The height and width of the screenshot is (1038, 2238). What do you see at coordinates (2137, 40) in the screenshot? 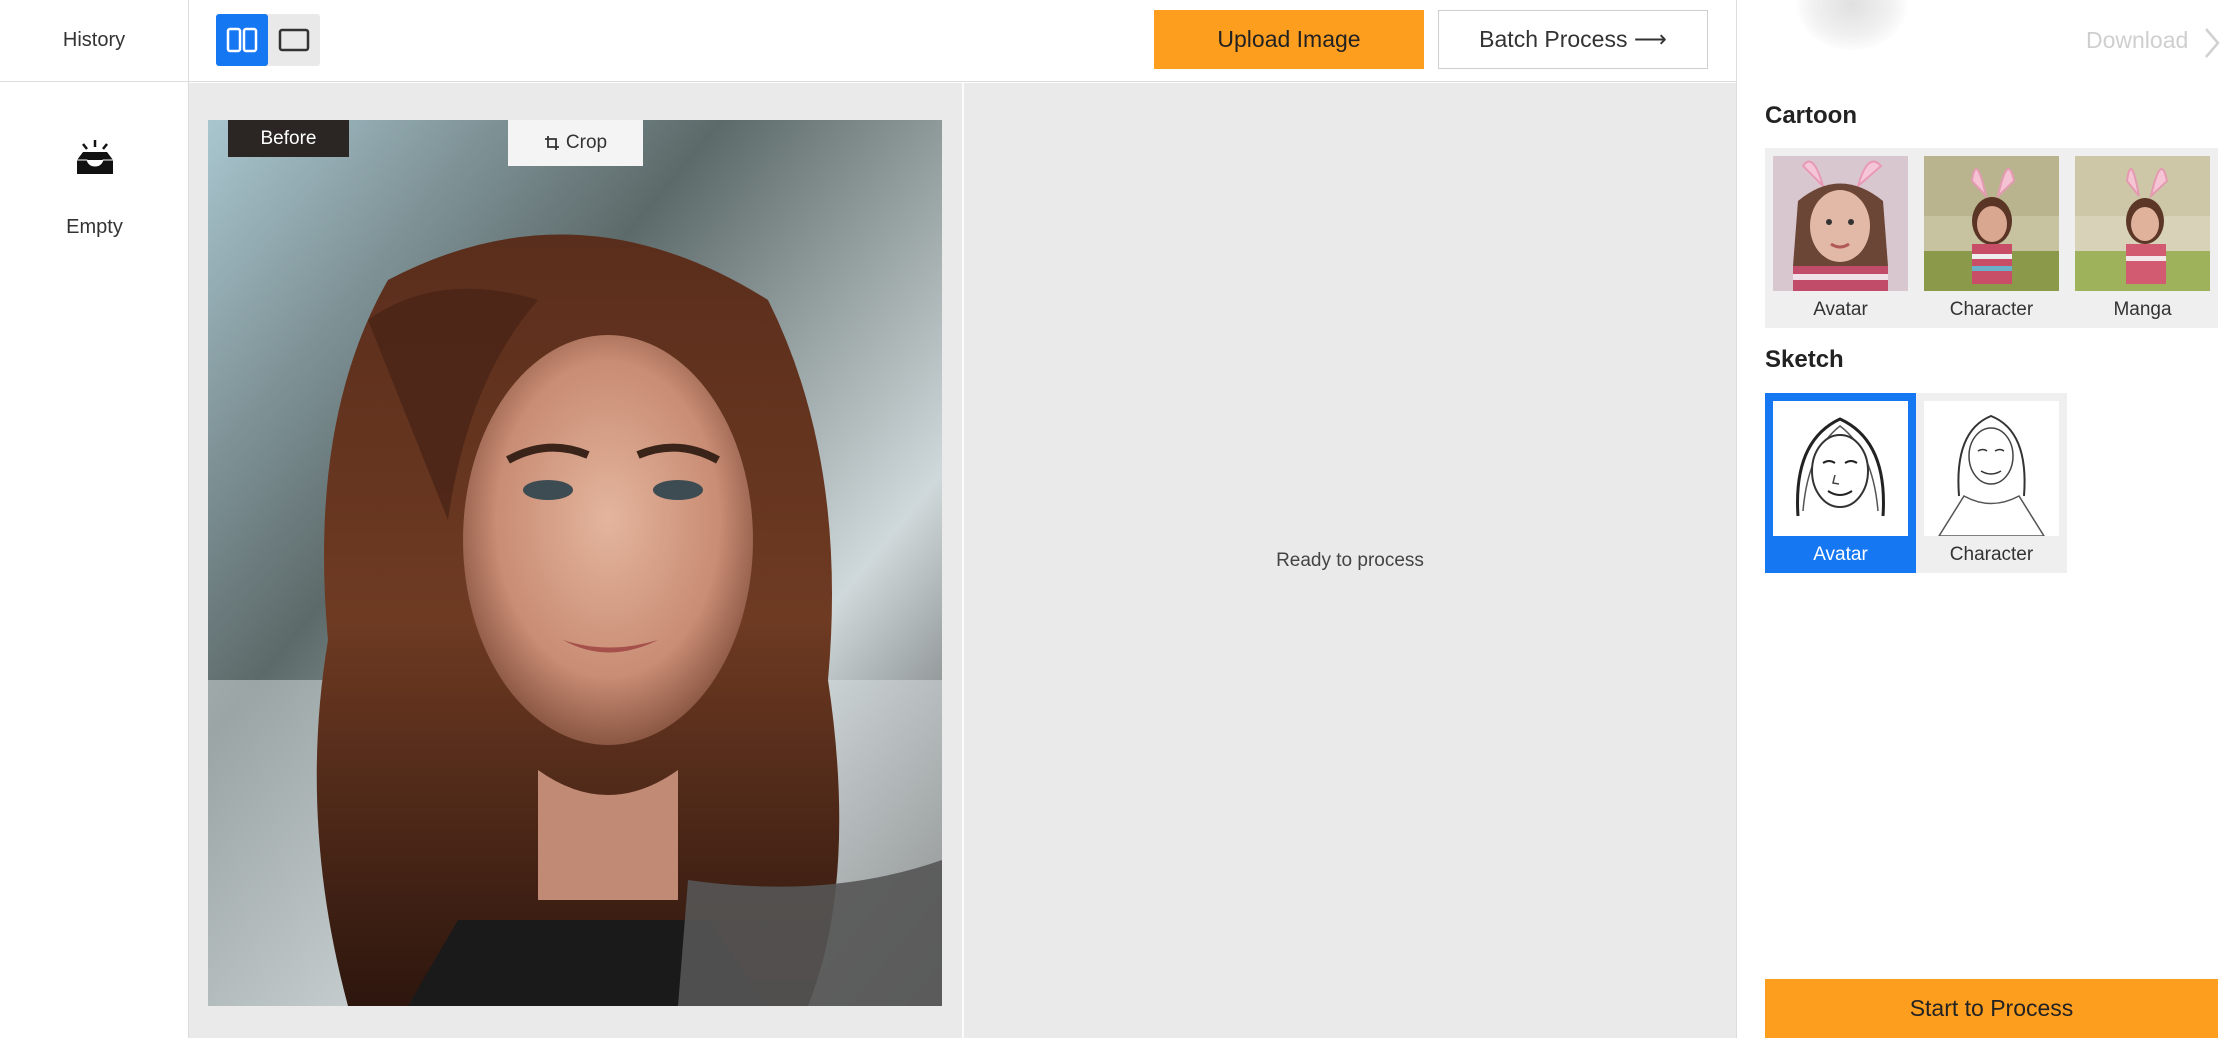
I see `download-link: Download` at bounding box center [2137, 40].